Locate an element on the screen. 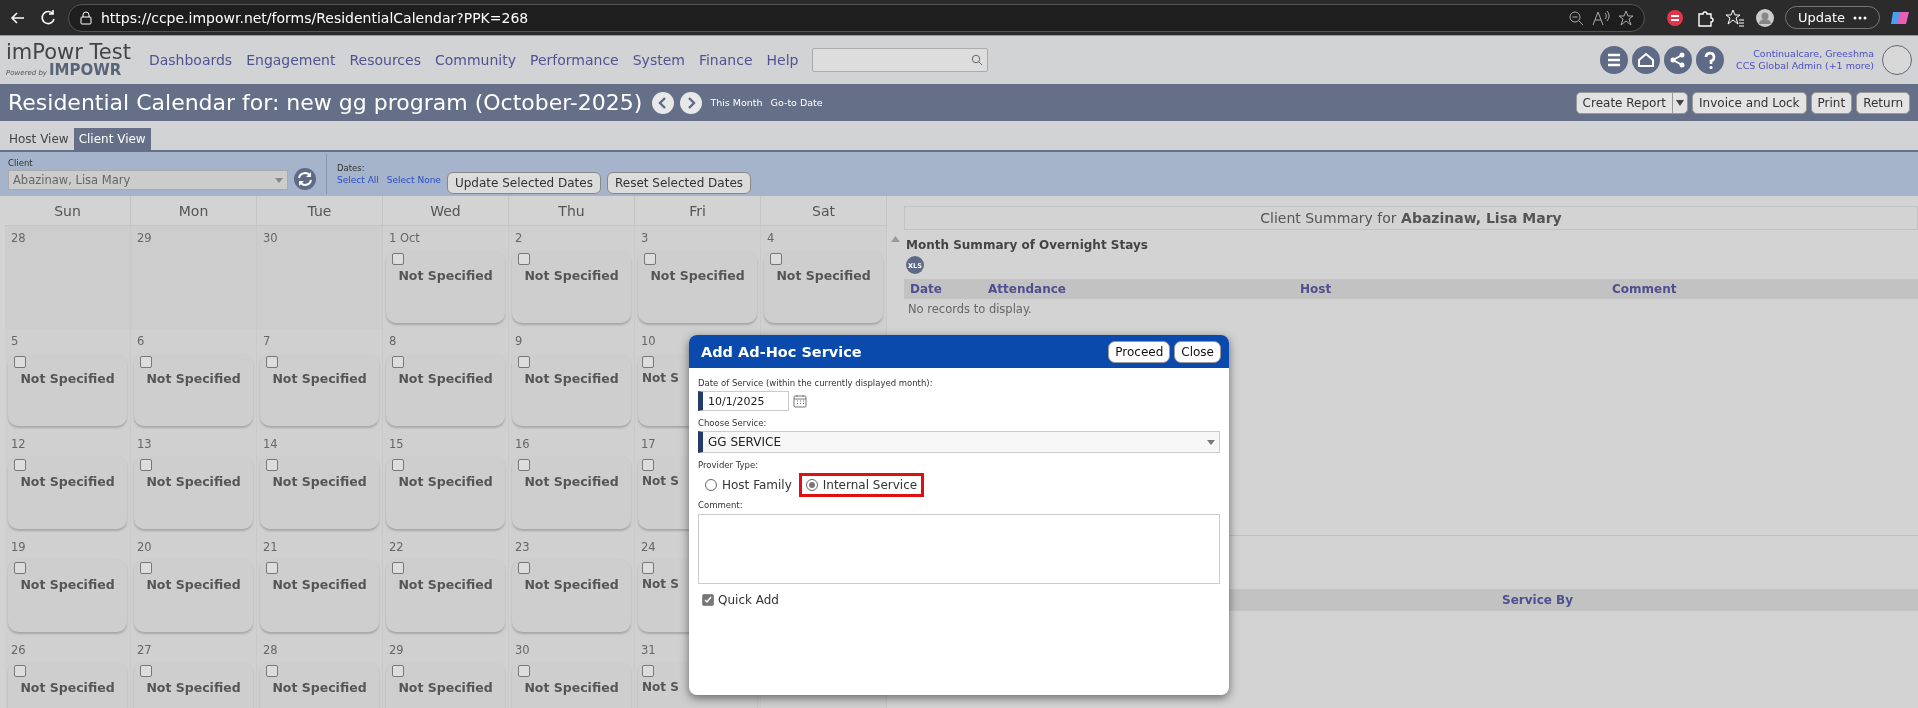 This screenshot has width=1918, height=708. dialog-title: Add Ad-Hoc Service is located at coordinates (782, 351).